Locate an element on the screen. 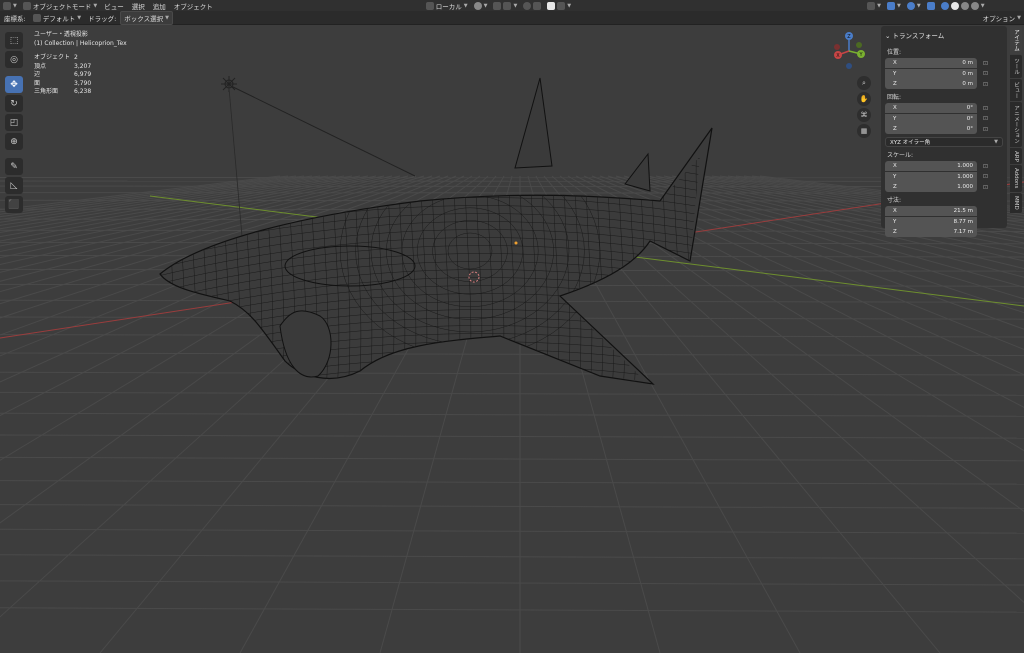 This screenshot has height=653, width=1024. cursor-tool: ◎ is located at coordinates (14, 59).